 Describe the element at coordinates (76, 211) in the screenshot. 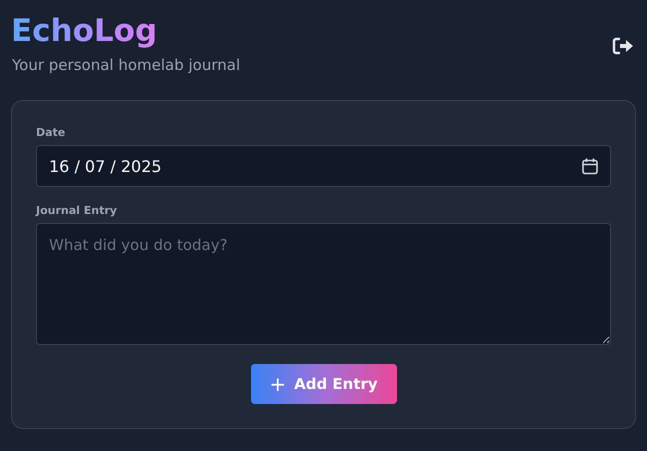

I see `journal-entry-label: Journal Entry` at that location.